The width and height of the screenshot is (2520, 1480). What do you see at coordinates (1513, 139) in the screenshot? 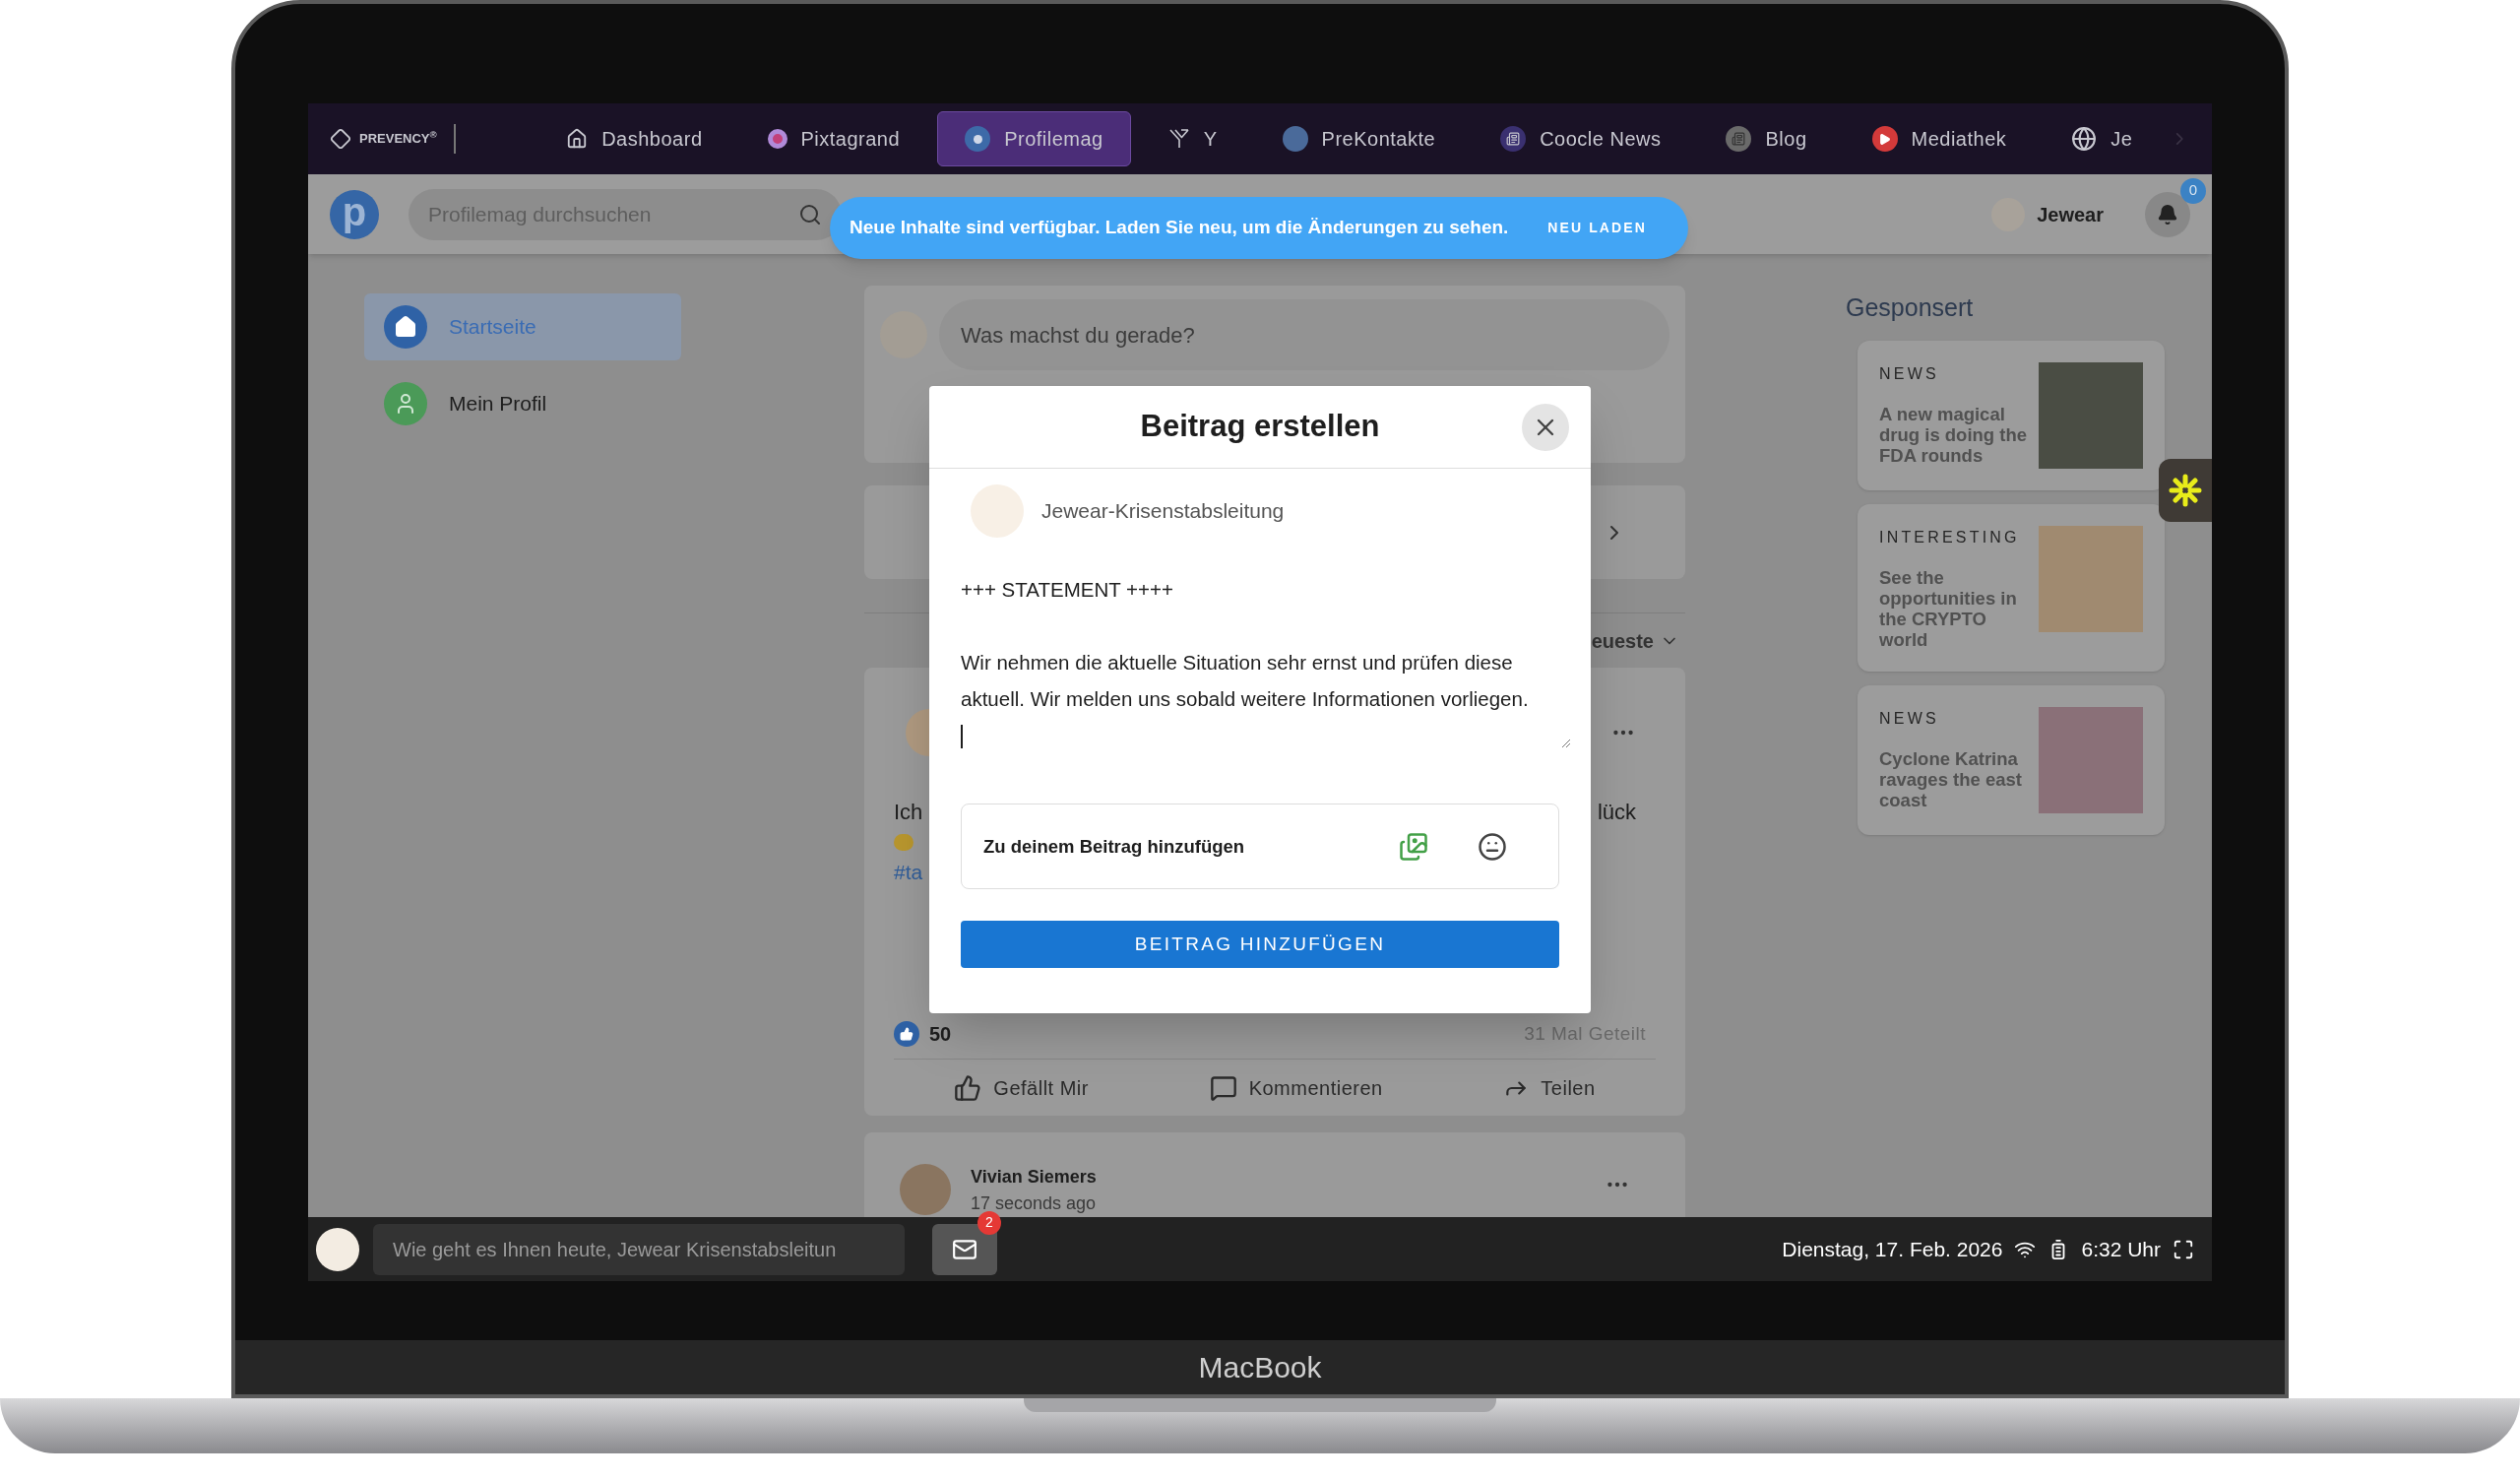
I see `newspaper-icon` at bounding box center [1513, 139].